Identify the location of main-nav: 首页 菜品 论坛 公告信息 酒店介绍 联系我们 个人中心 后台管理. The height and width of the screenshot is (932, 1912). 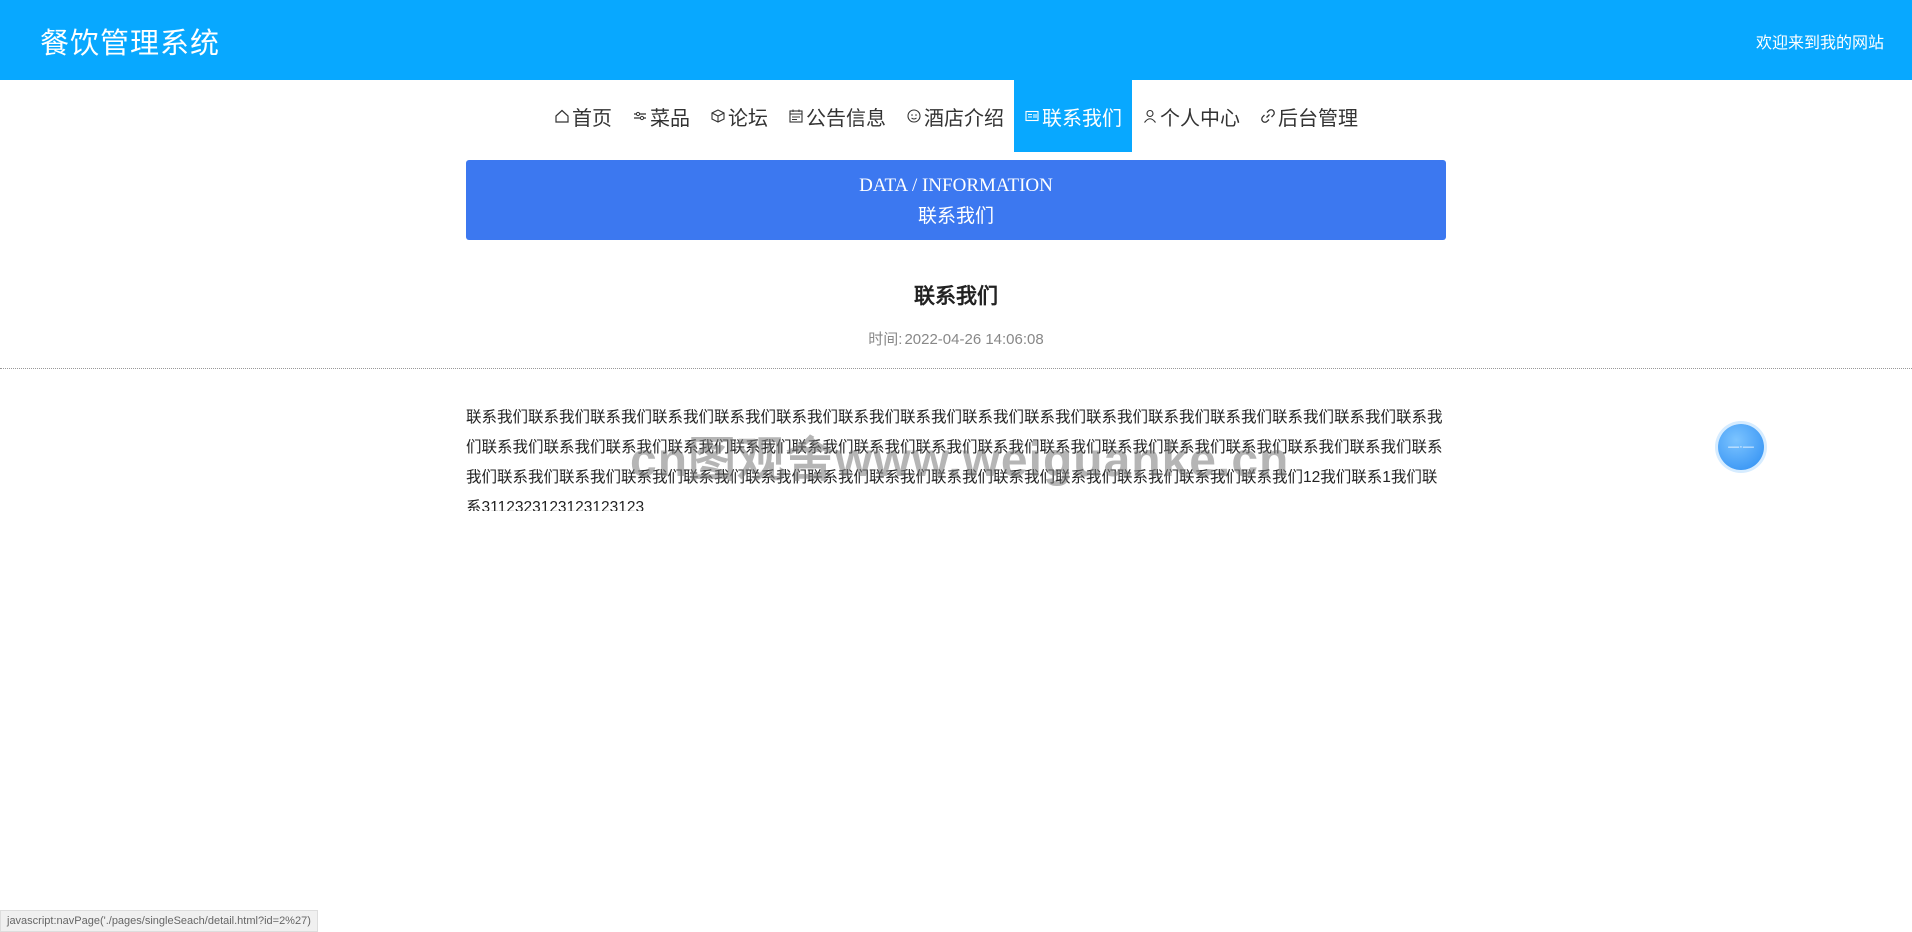
(956, 116).